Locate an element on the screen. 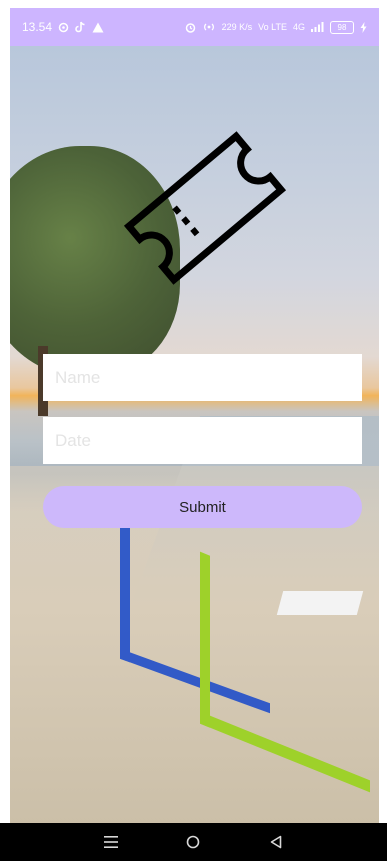 The width and height of the screenshot is (387, 861). tiktok-icon is located at coordinates (80, 27).